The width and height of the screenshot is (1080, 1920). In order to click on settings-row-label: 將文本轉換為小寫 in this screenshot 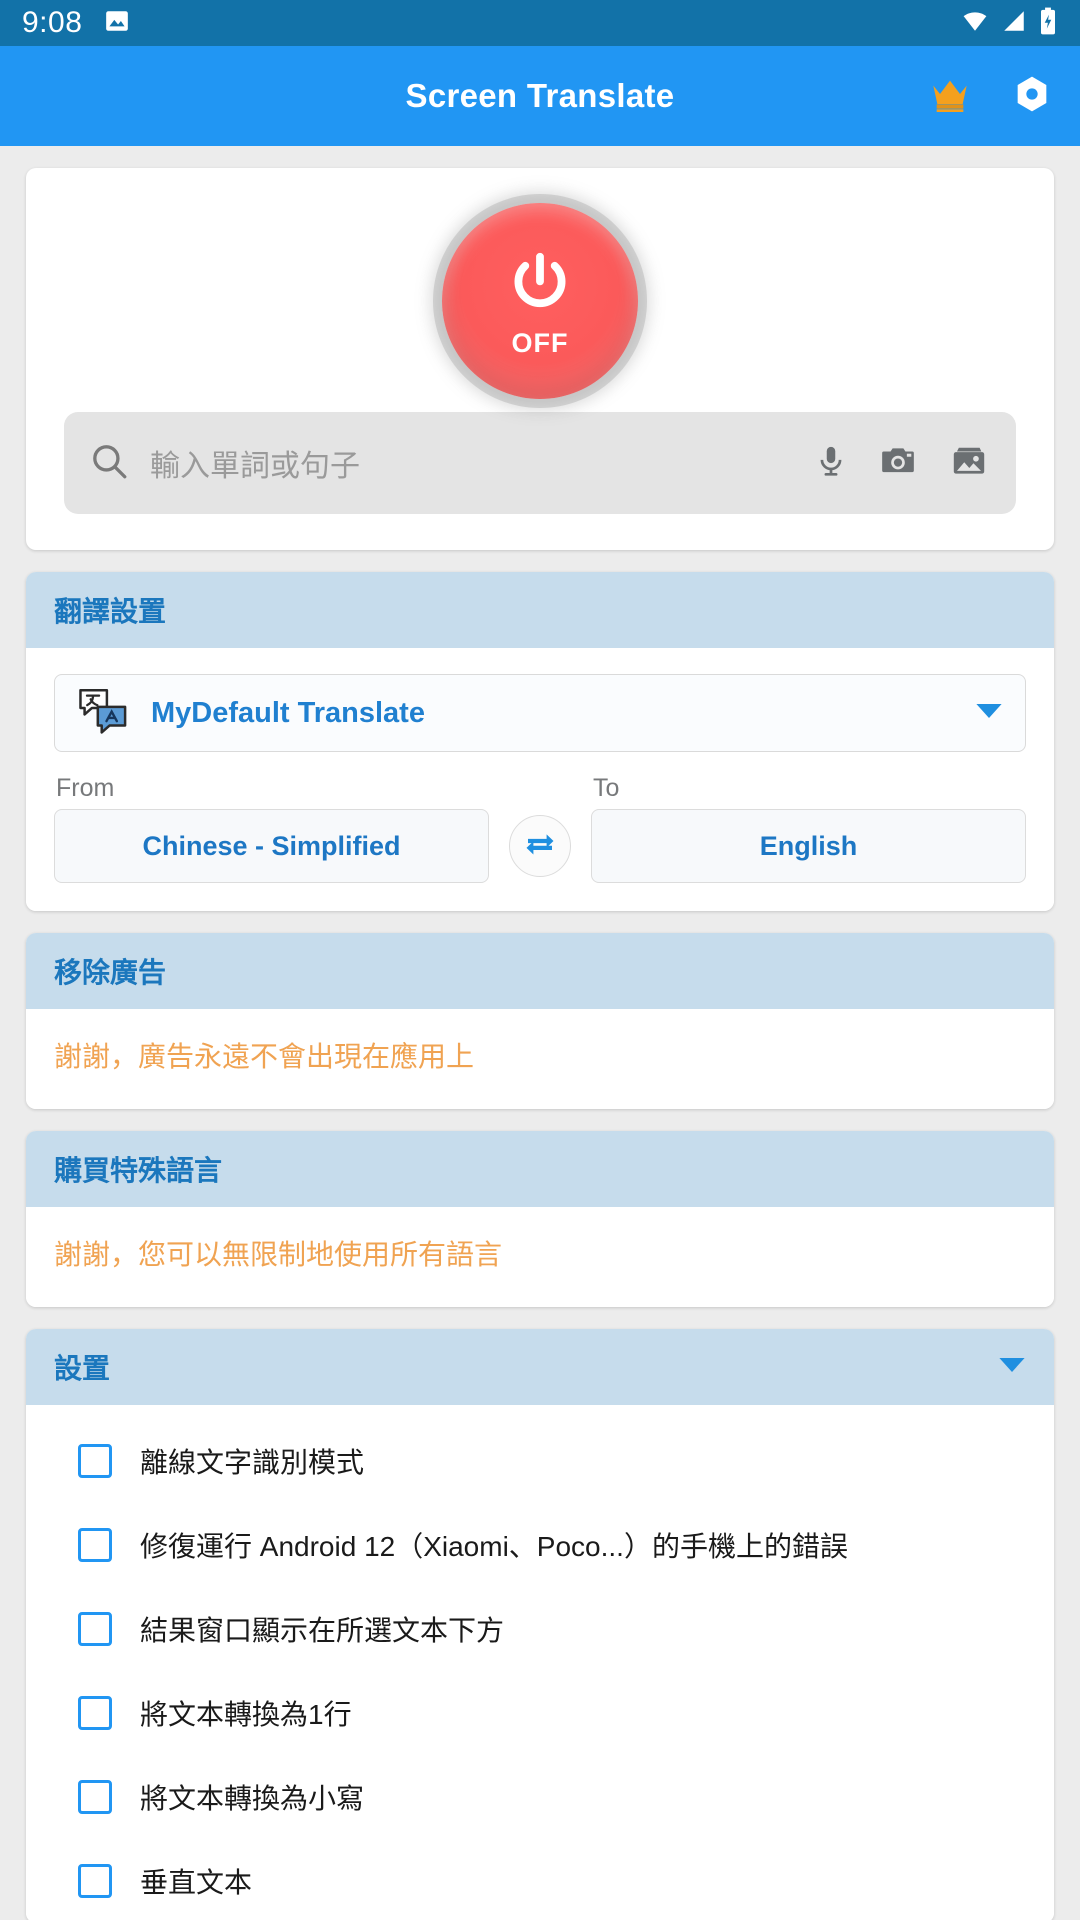, I will do `click(252, 1798)`.